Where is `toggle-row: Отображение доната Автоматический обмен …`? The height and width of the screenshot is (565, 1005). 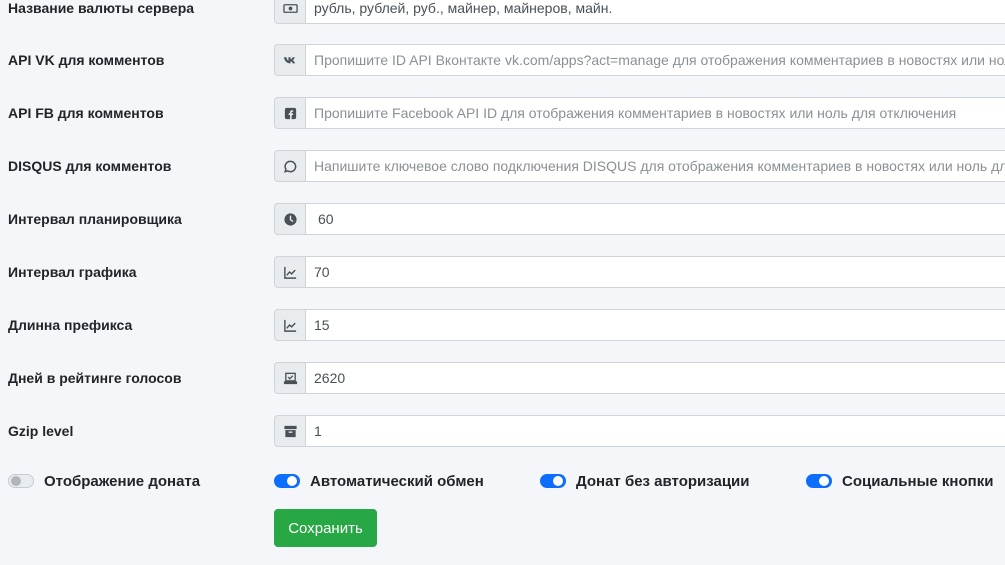
toggle-row: Отображение доната Автоматический обмен … is located at coordinates (502, 481).